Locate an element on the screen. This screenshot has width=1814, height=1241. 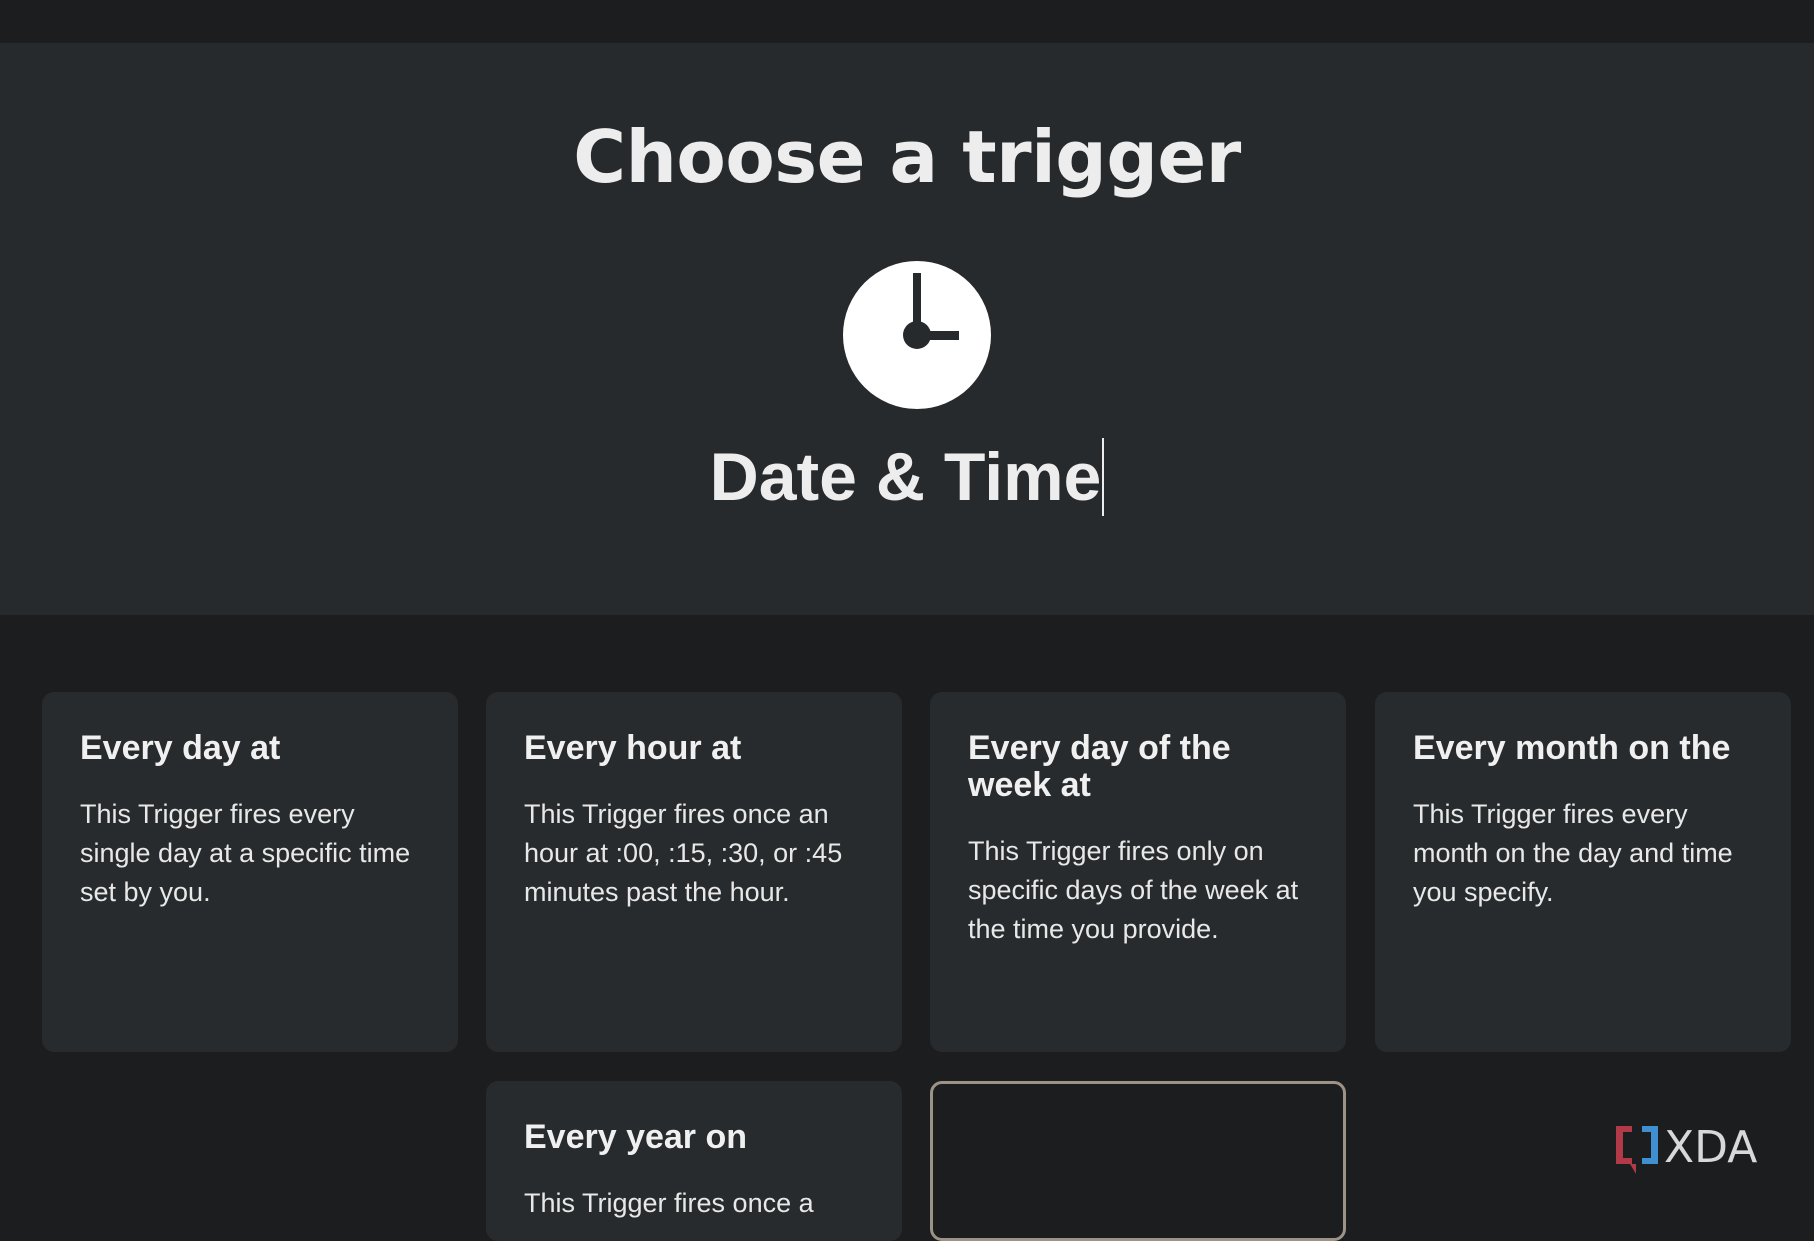
trigger-card-every-year: Every year on This Trigger fires once a is located at coordinates (694, 1161).